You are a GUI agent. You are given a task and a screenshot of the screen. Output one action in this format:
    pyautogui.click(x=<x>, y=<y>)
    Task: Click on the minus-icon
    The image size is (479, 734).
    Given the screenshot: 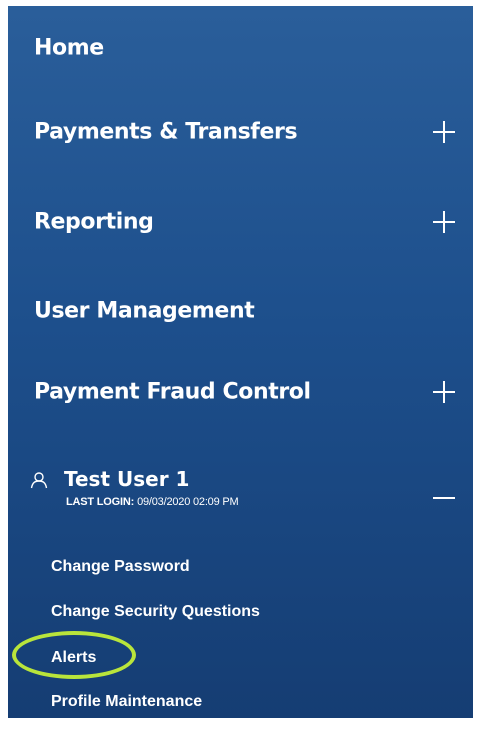 What is the action you would take?
    pyautogui.click(x=444, y=498)
    